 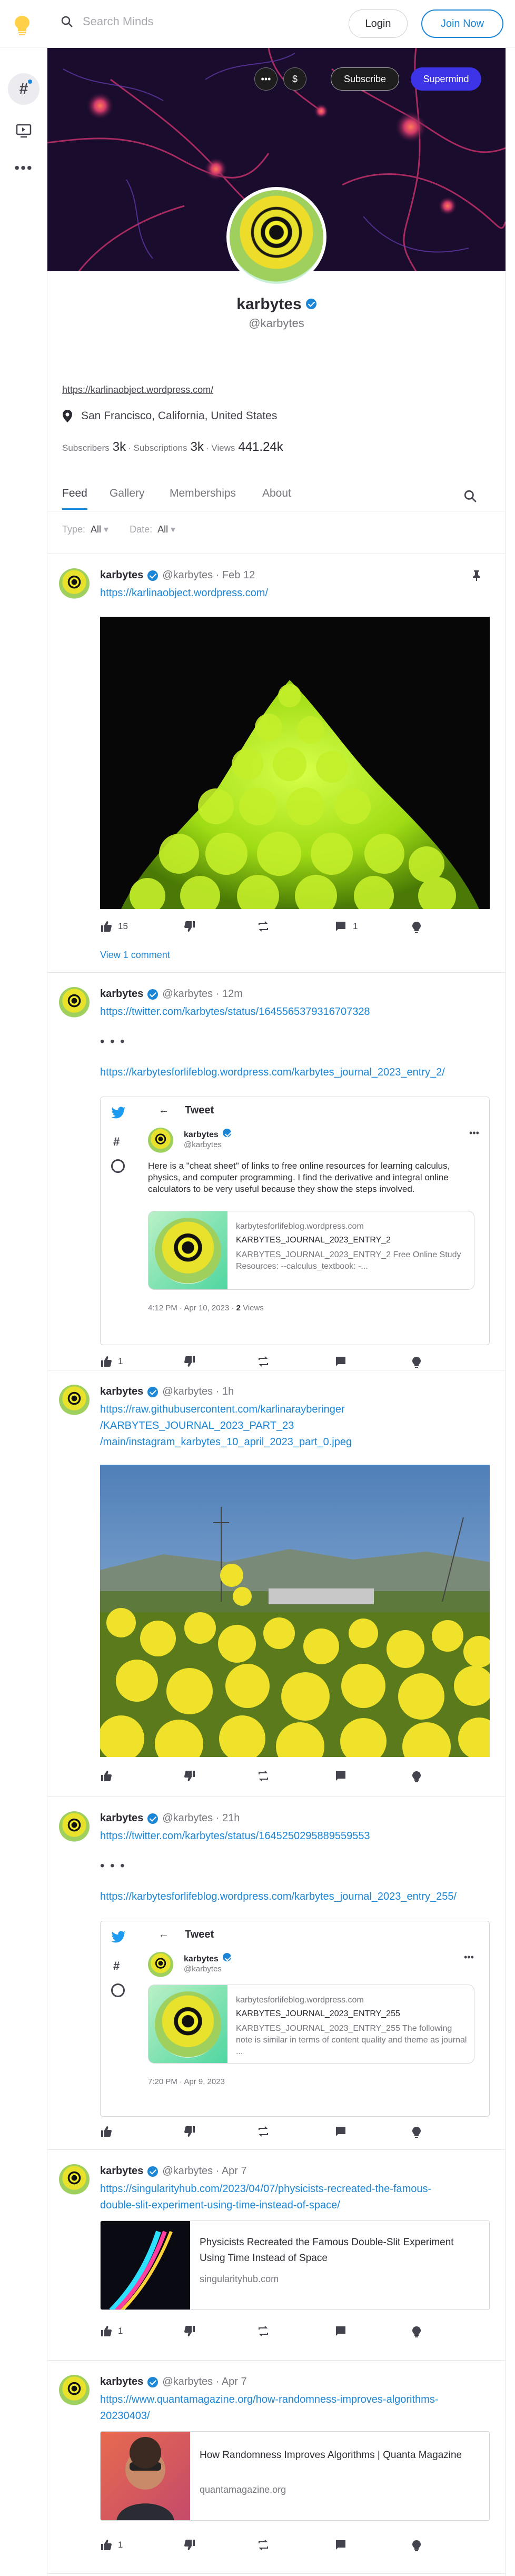 I want to click on channel-name: karbytes, so click(x=277, y=304).